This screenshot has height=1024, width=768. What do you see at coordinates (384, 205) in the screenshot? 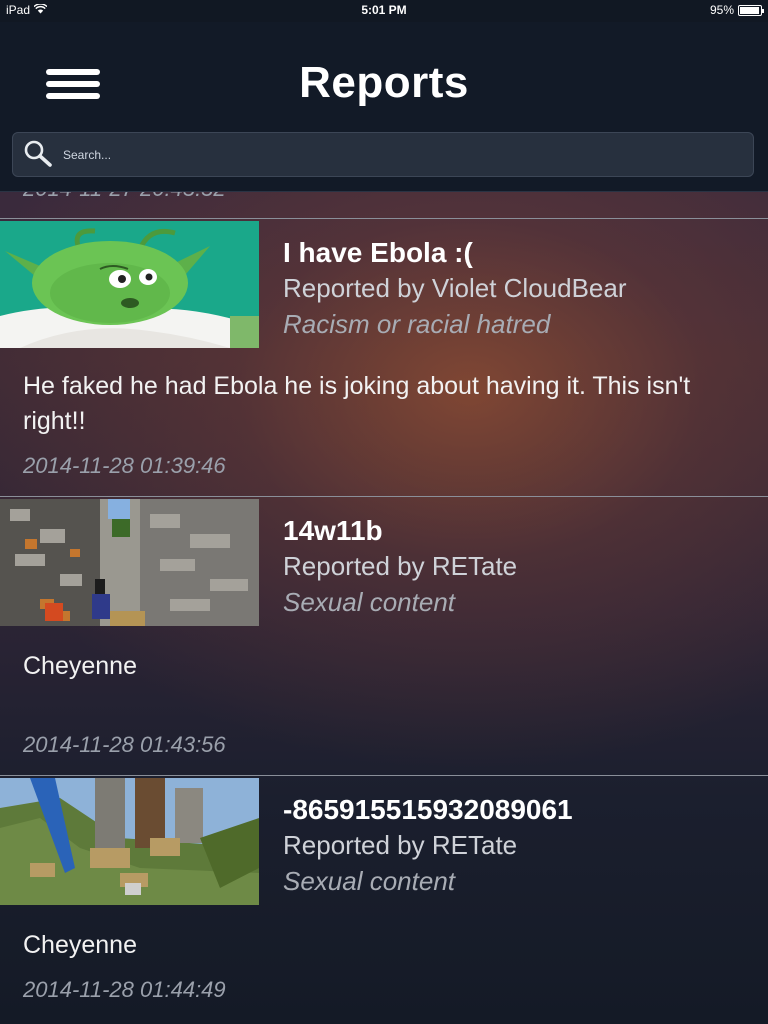
I see `previous-list-item: 2014-11-27 20:45:52` at bounding box center [384, 205].